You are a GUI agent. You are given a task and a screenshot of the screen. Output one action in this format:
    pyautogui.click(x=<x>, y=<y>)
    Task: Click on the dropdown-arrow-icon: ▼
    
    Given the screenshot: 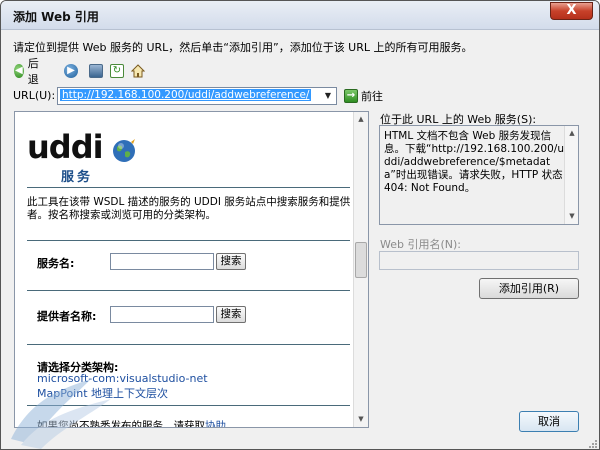 What is the action you would take?
    pyautogui.click(x=328, y=96)
    